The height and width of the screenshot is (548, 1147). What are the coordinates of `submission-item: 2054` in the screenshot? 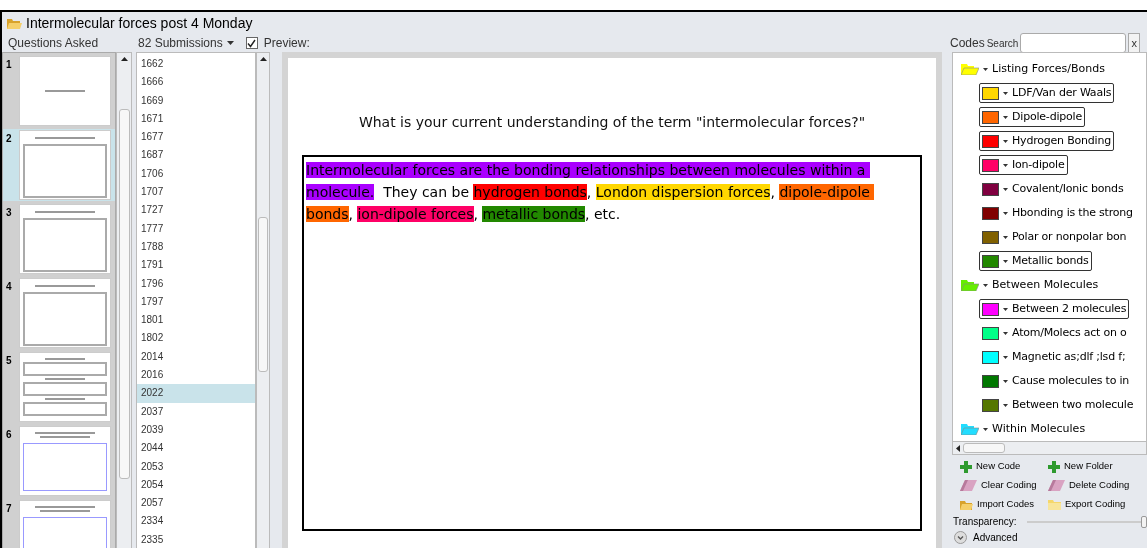 It's located at (196, 485).